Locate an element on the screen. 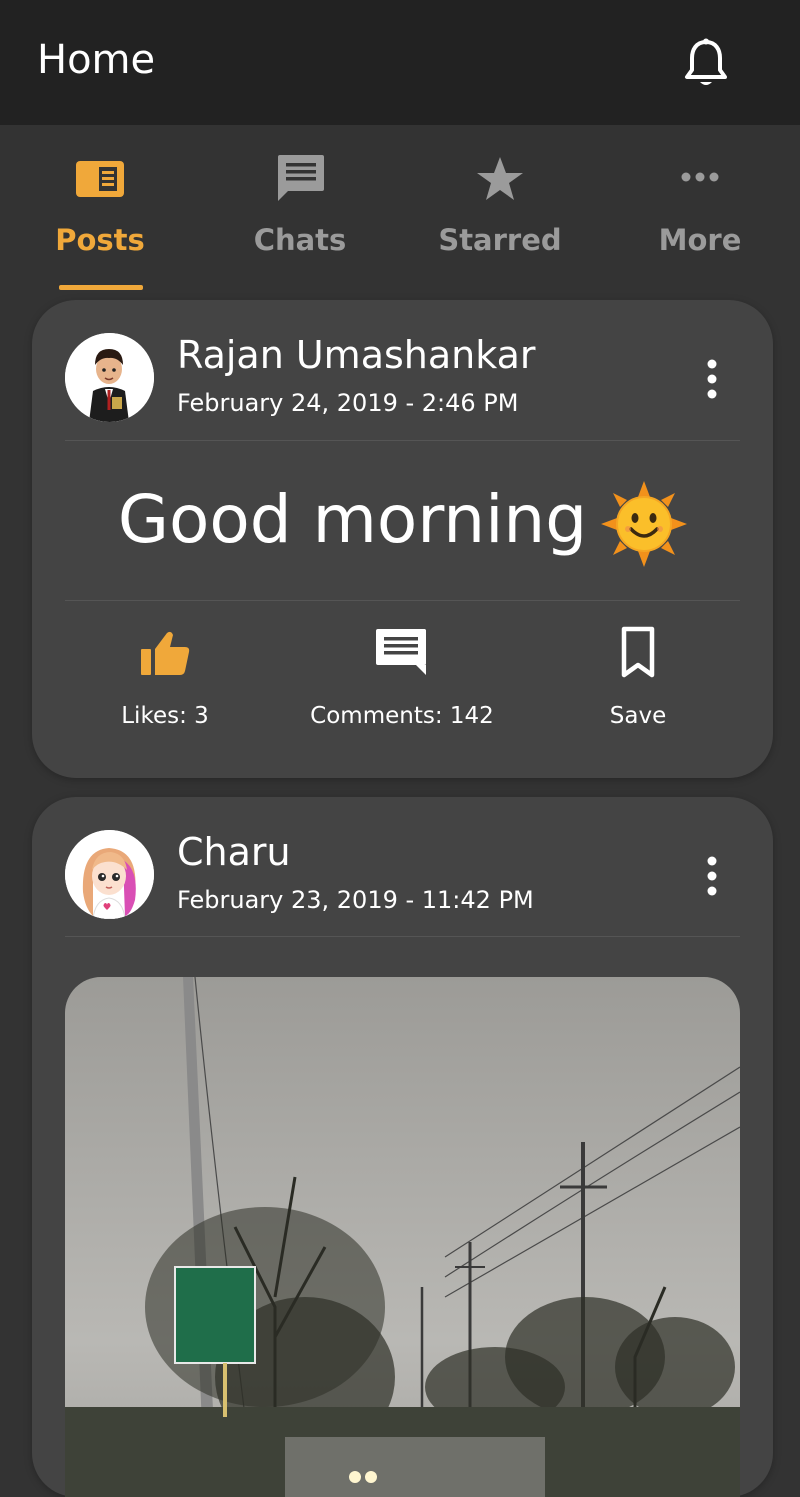 The image size is (800, 1497). tab-chats: Chats is located at coordinates (300, 212).